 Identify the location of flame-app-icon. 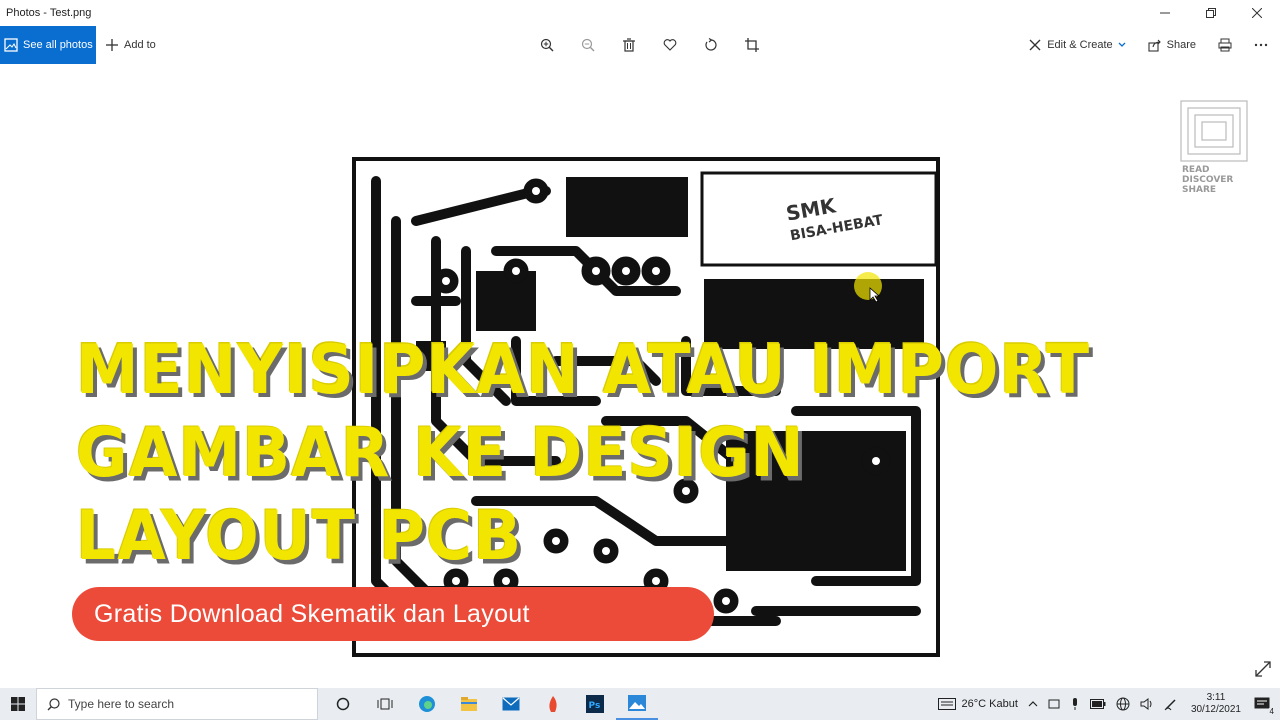
(553, 704).